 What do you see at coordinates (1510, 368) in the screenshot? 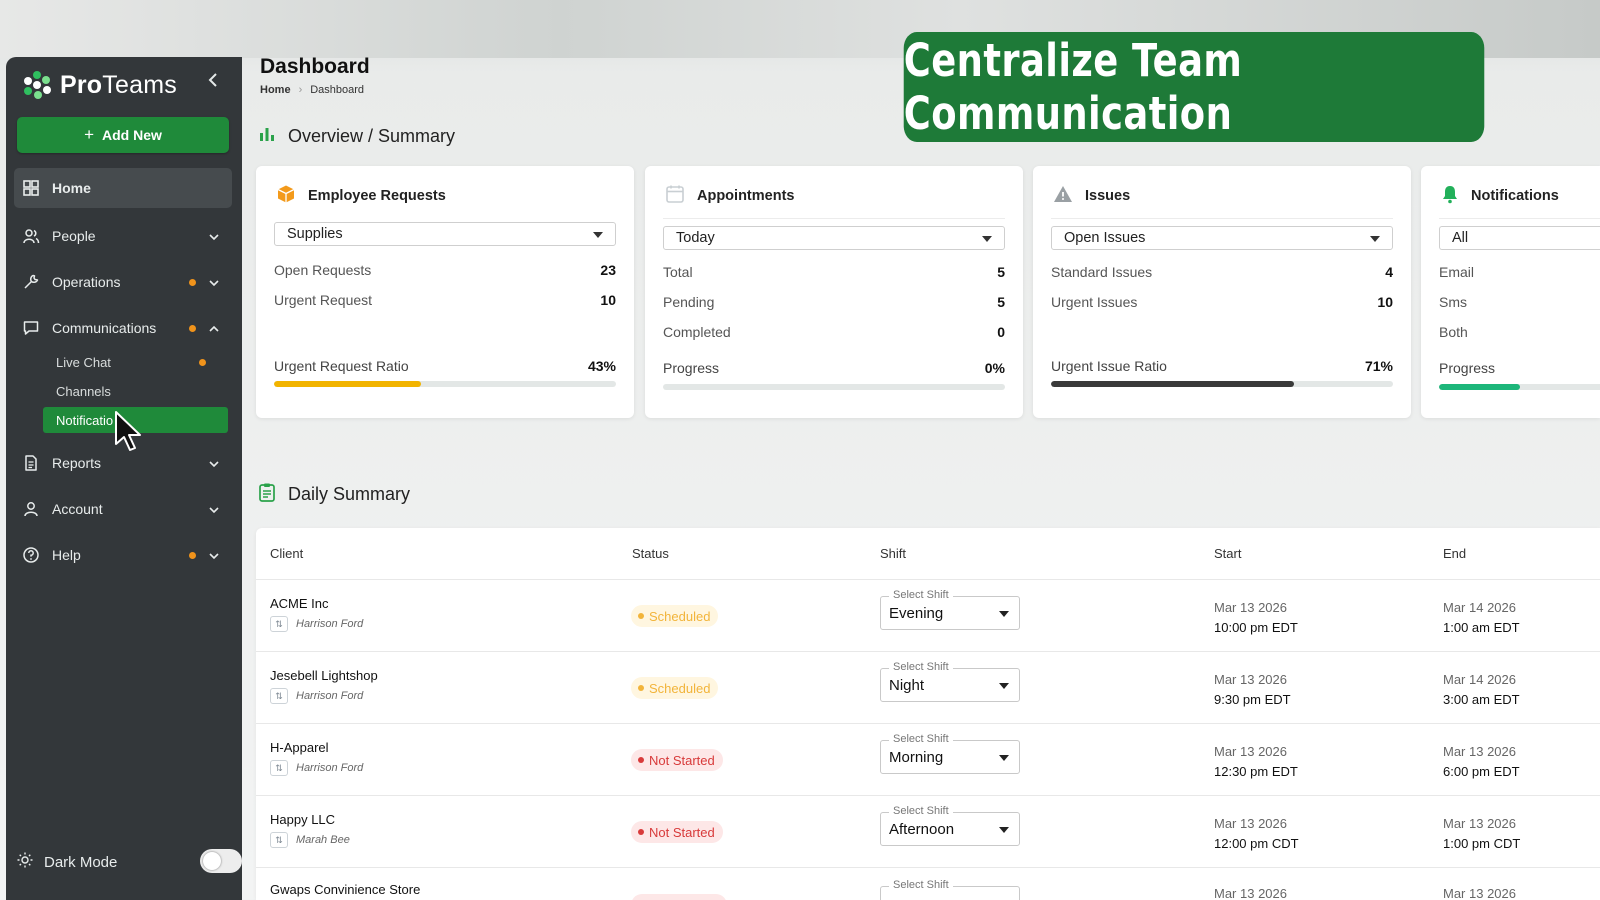
I see `ratio-row: Progress` at bounding box center [1510, 368].